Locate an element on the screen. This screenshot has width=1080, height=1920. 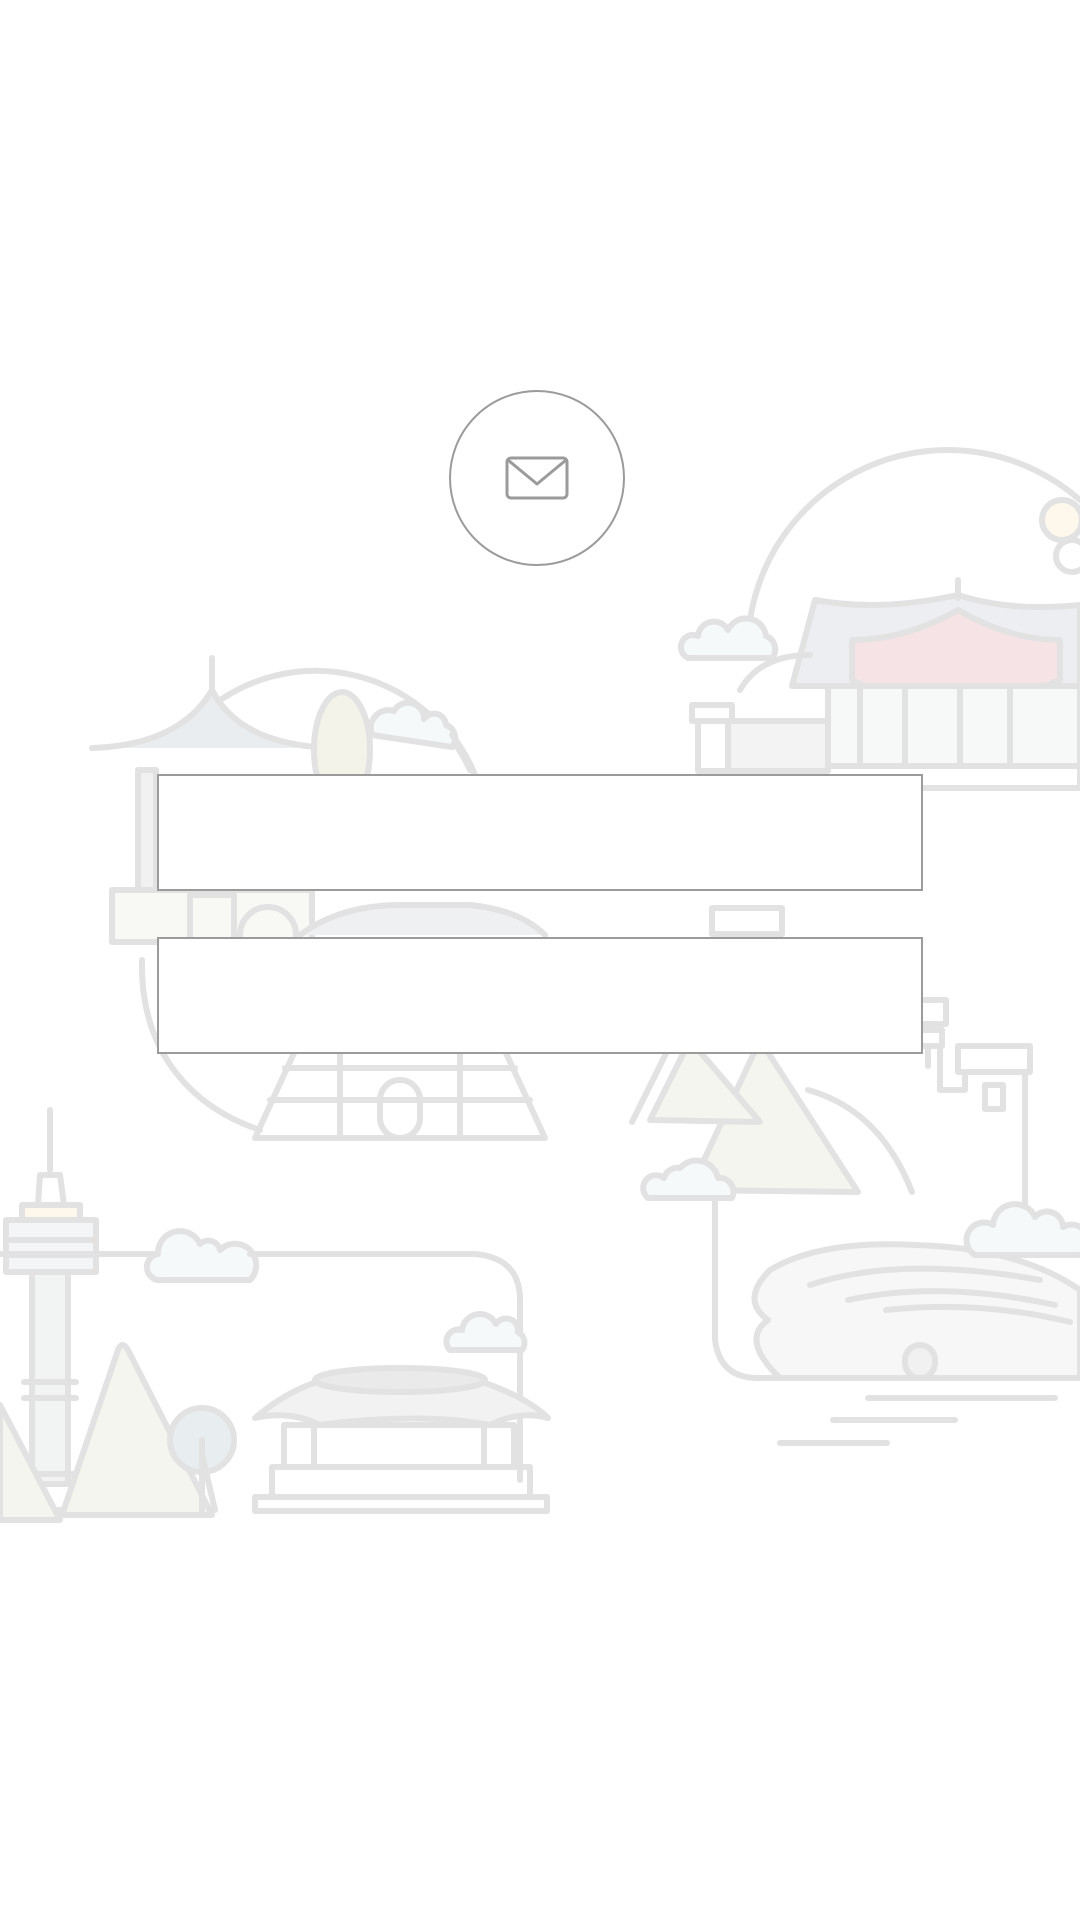
envelope-icon is located at coordinates (537, 478).